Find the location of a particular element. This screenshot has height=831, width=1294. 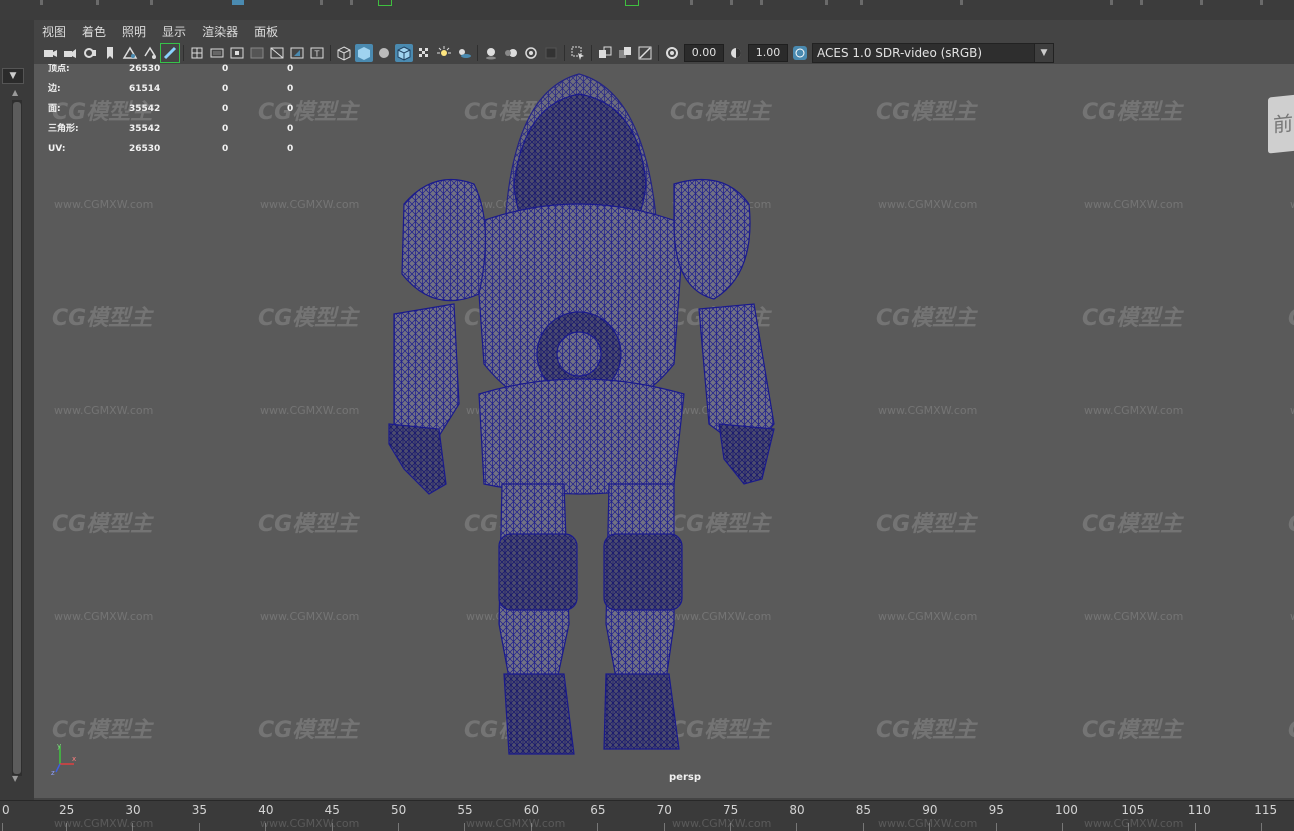

svg-text: T is located at coordinates (317, 54).